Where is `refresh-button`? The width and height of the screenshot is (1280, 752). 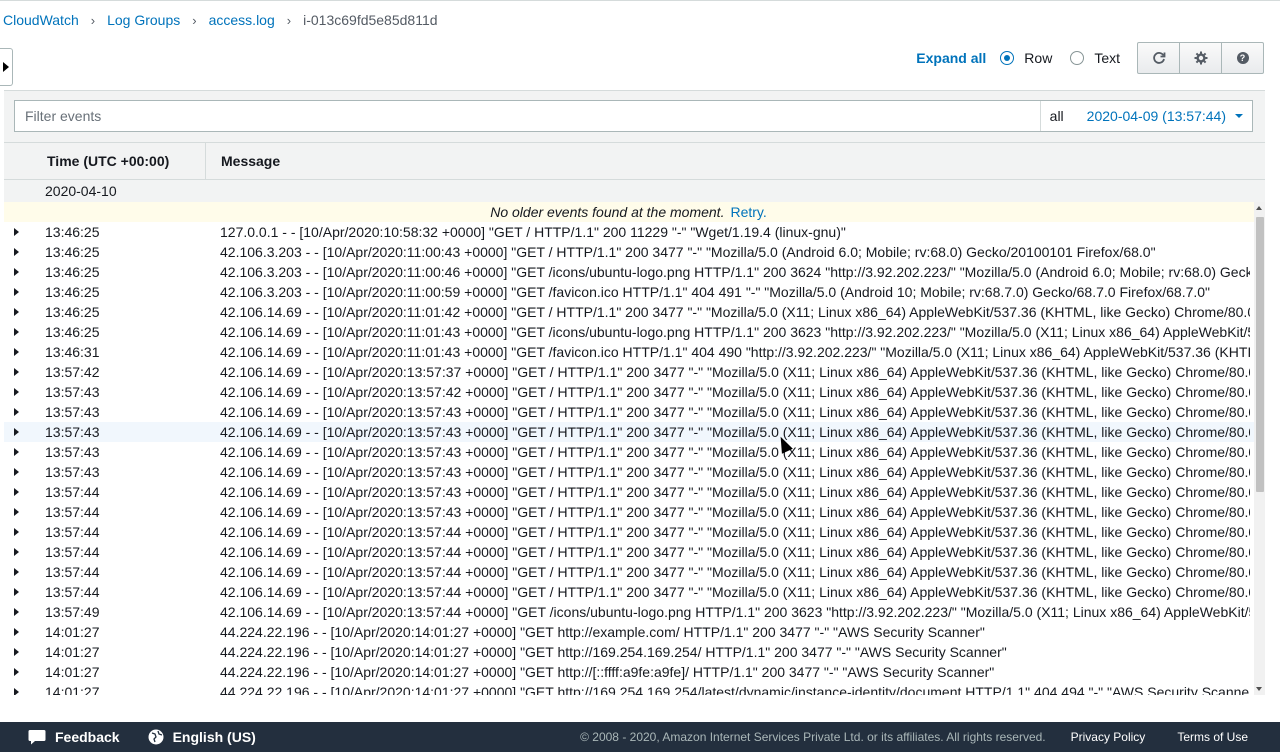 refresh-button is located at coordinates (1158, 58).